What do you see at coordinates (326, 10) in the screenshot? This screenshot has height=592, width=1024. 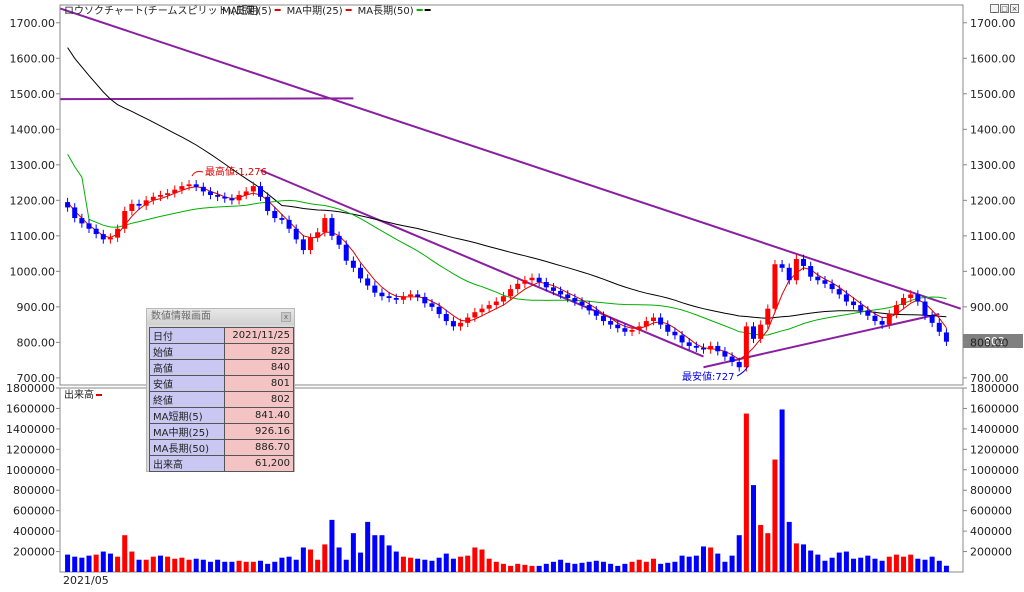 I see `ma-legend: MA短期(5) MA中期(25) MA長期(50)` at bounding box center [326, 10].